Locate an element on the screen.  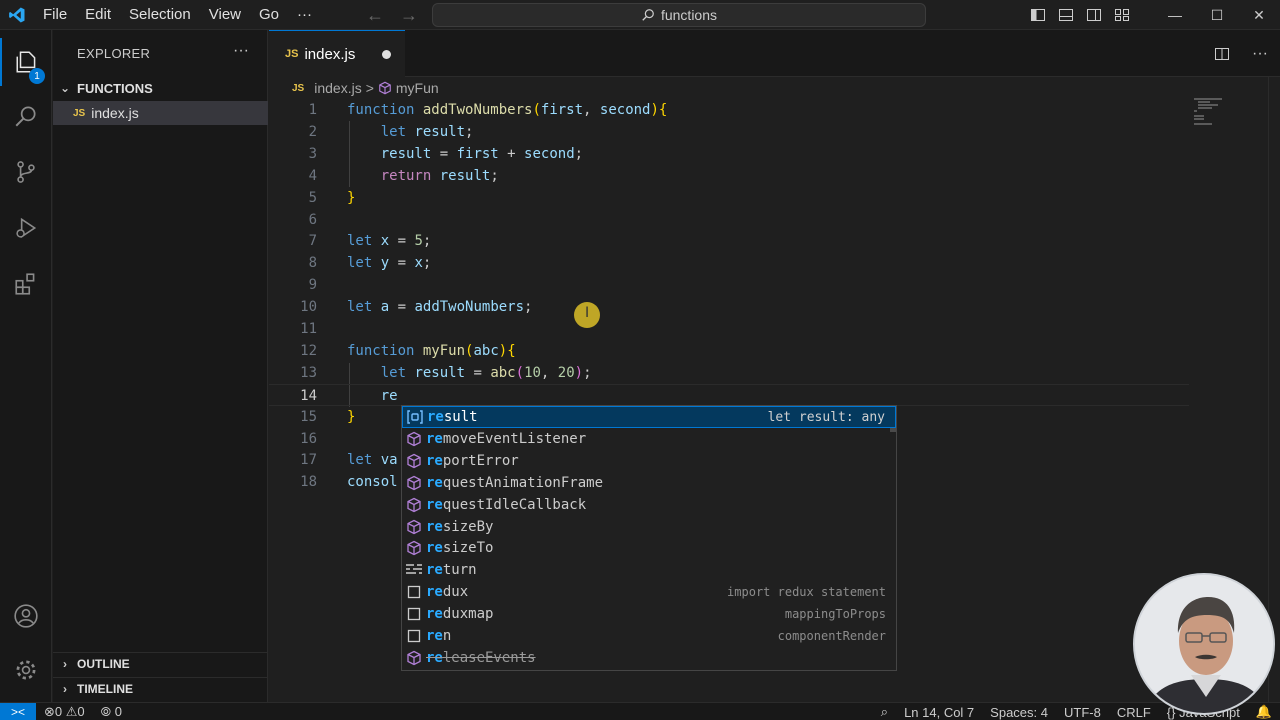
code-line: 5} is located at coordinates (729, 198).